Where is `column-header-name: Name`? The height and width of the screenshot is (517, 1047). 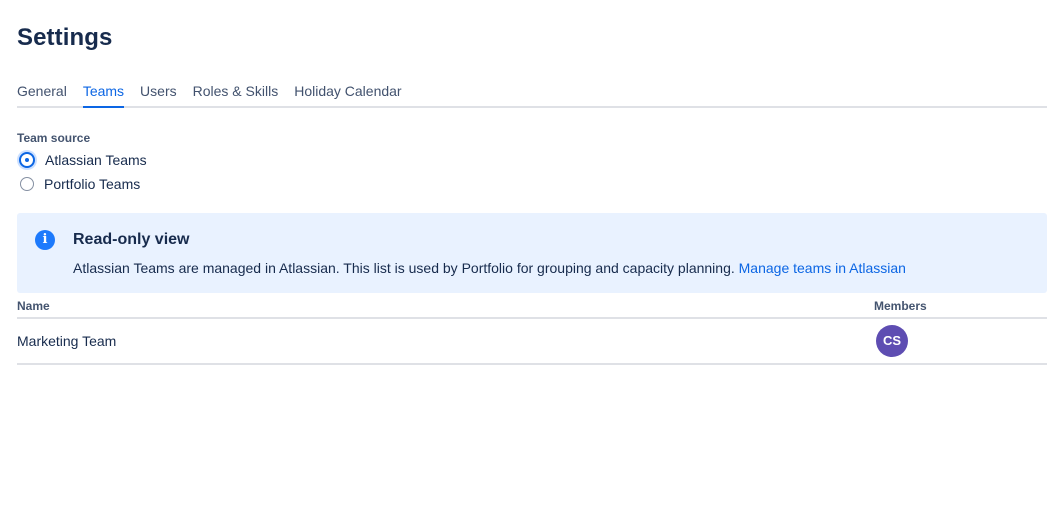
column-header-name: Name is located at coordinates (33, 306).